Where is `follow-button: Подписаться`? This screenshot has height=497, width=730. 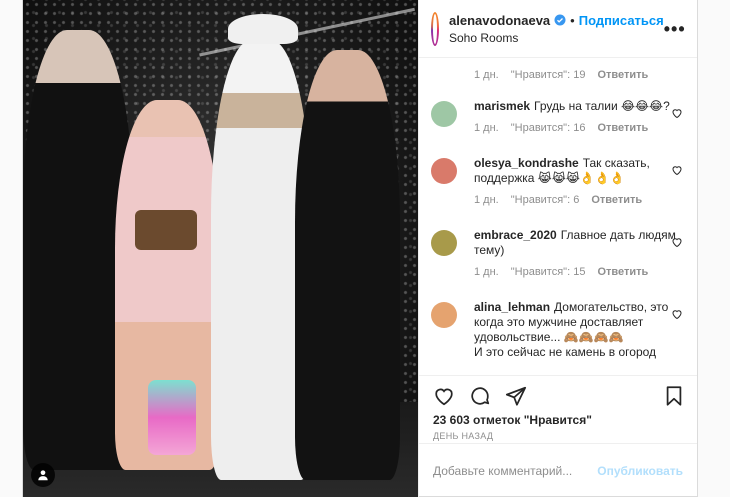 follow-button: Подписаться is located at coordinates (621, 20).